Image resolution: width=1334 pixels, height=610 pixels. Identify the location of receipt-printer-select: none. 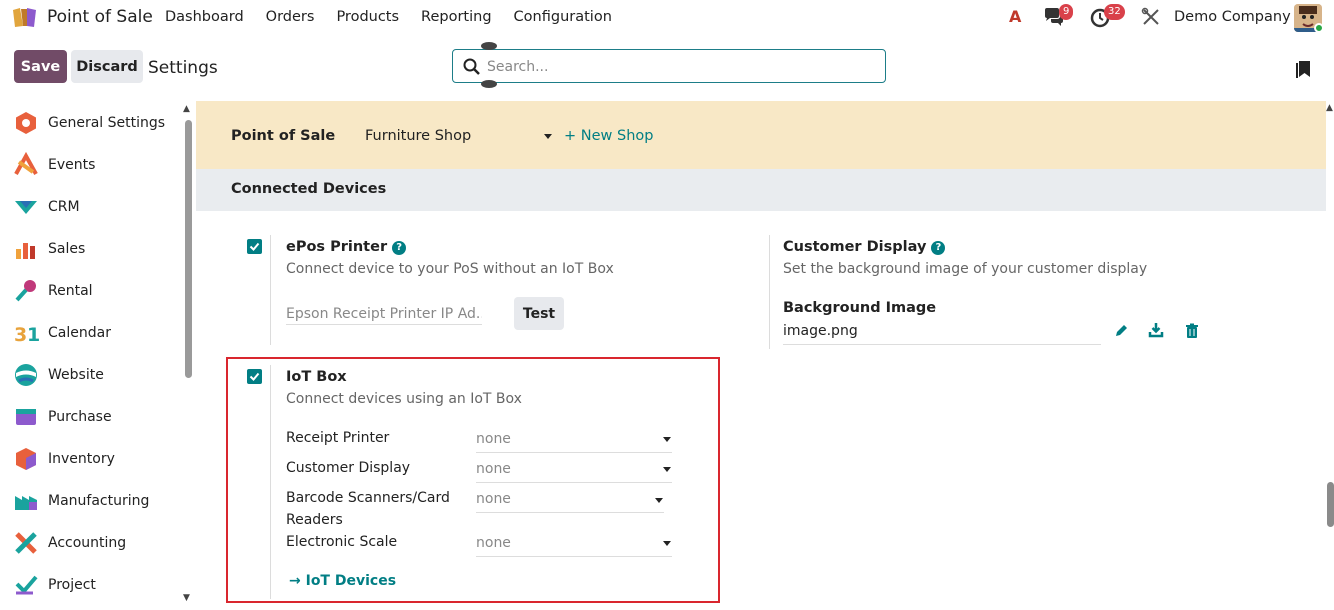
(574, 442).